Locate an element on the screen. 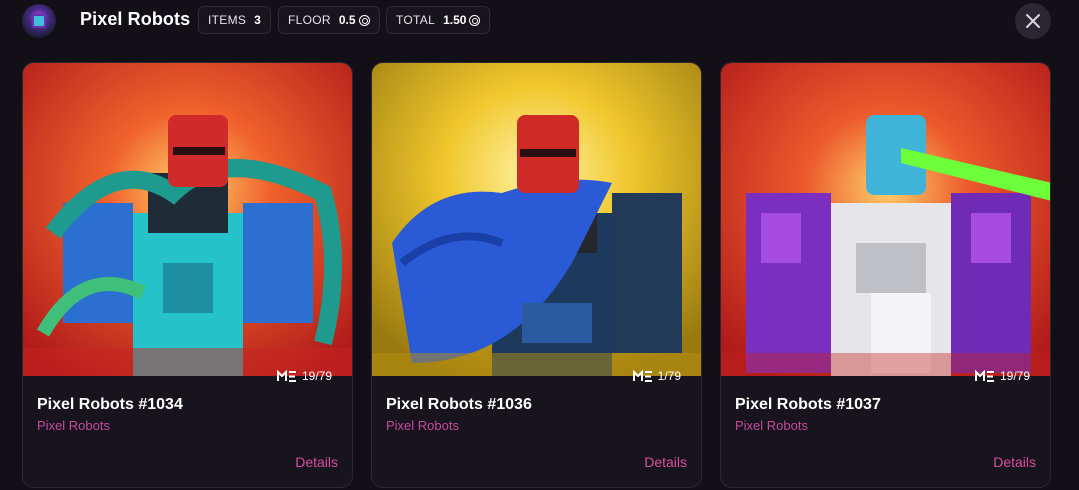 This screenshot has height=490, width=1079. collection-avatar is located at coordinates (39, 21).